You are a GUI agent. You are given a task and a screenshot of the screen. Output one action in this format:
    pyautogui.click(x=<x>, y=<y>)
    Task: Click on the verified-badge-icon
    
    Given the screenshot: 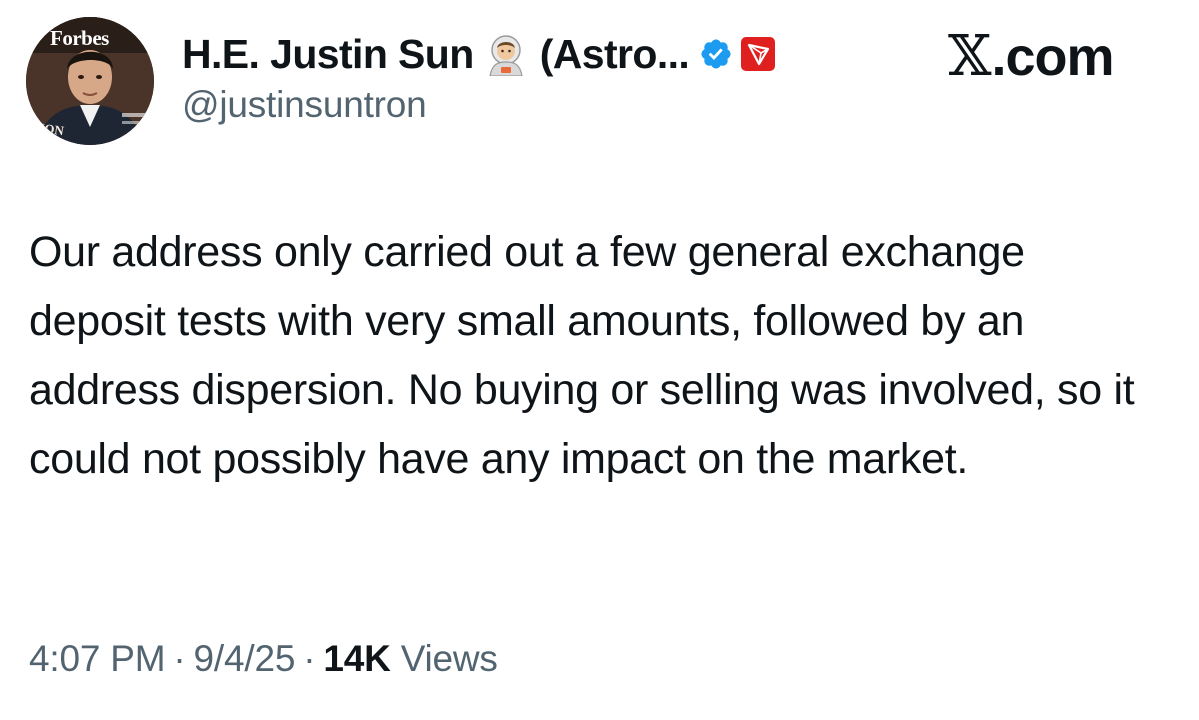 What is the action you would take?
    pyautogui.click(x=716, y=54)
    